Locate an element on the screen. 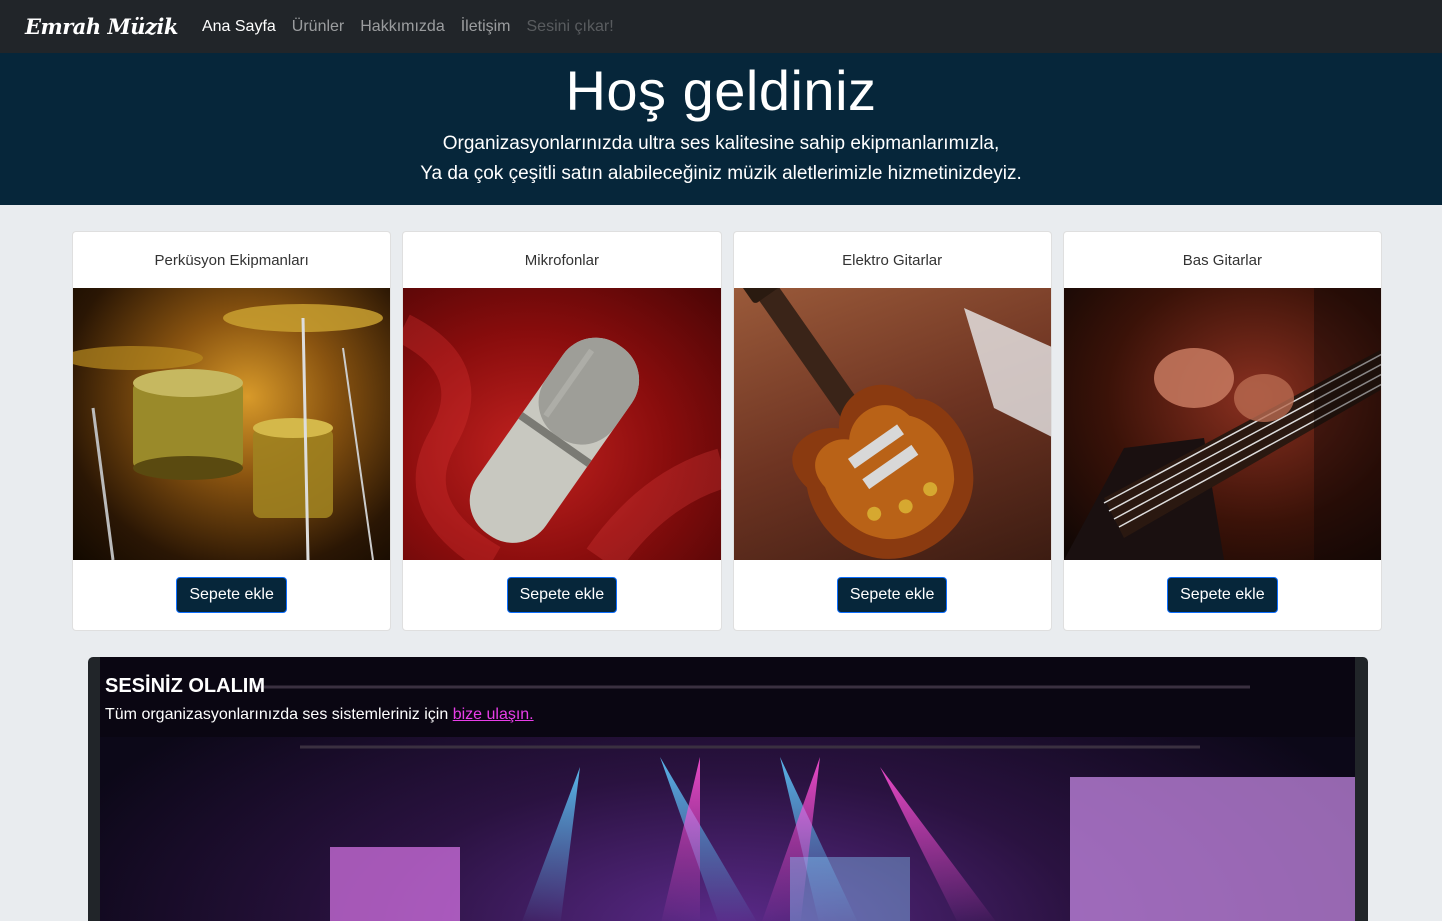  nav-link-iletisim: İletişim is located at coordinates (486, 27).